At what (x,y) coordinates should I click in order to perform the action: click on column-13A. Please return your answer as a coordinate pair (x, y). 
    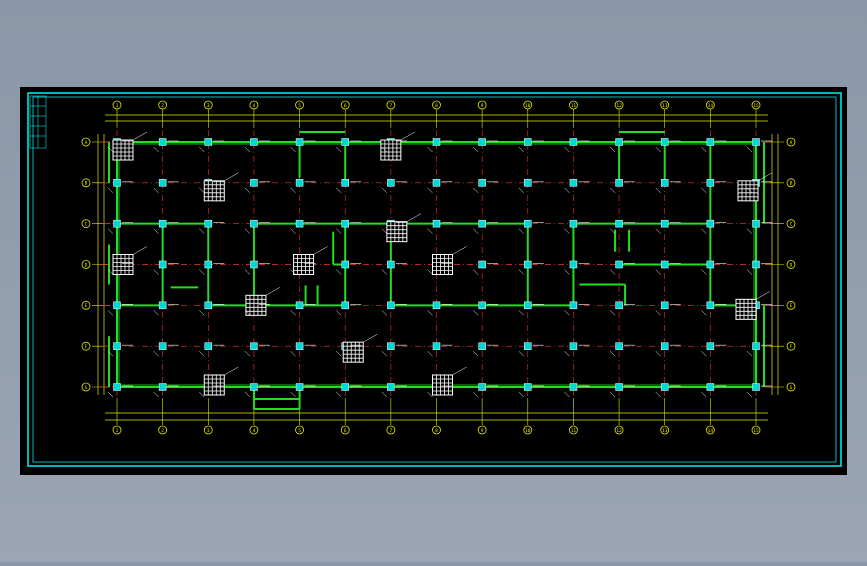
    Looking at the image, I should click on (664, 142).